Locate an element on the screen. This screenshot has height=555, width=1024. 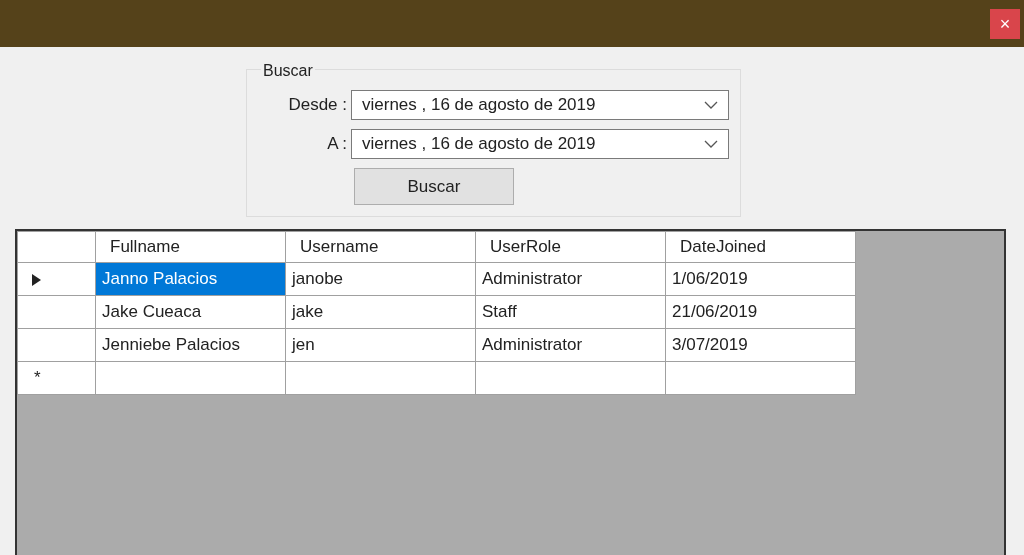
table-cell: Jake Cueaca is located at coordinates (190, 312).